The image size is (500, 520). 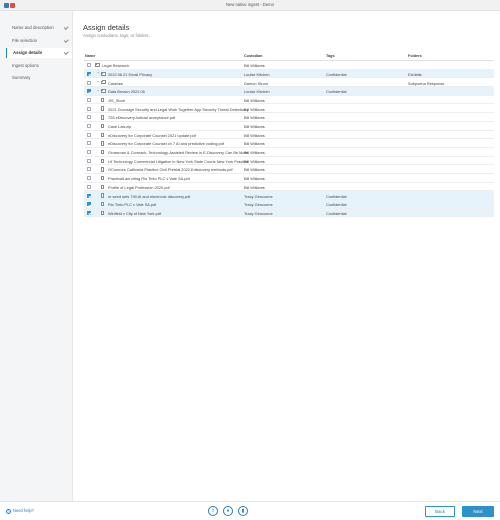 What do you see at coordinates (243, 511) in the screenshot?
I see `folder-icon: ▮` at bounding box center [243, 511].